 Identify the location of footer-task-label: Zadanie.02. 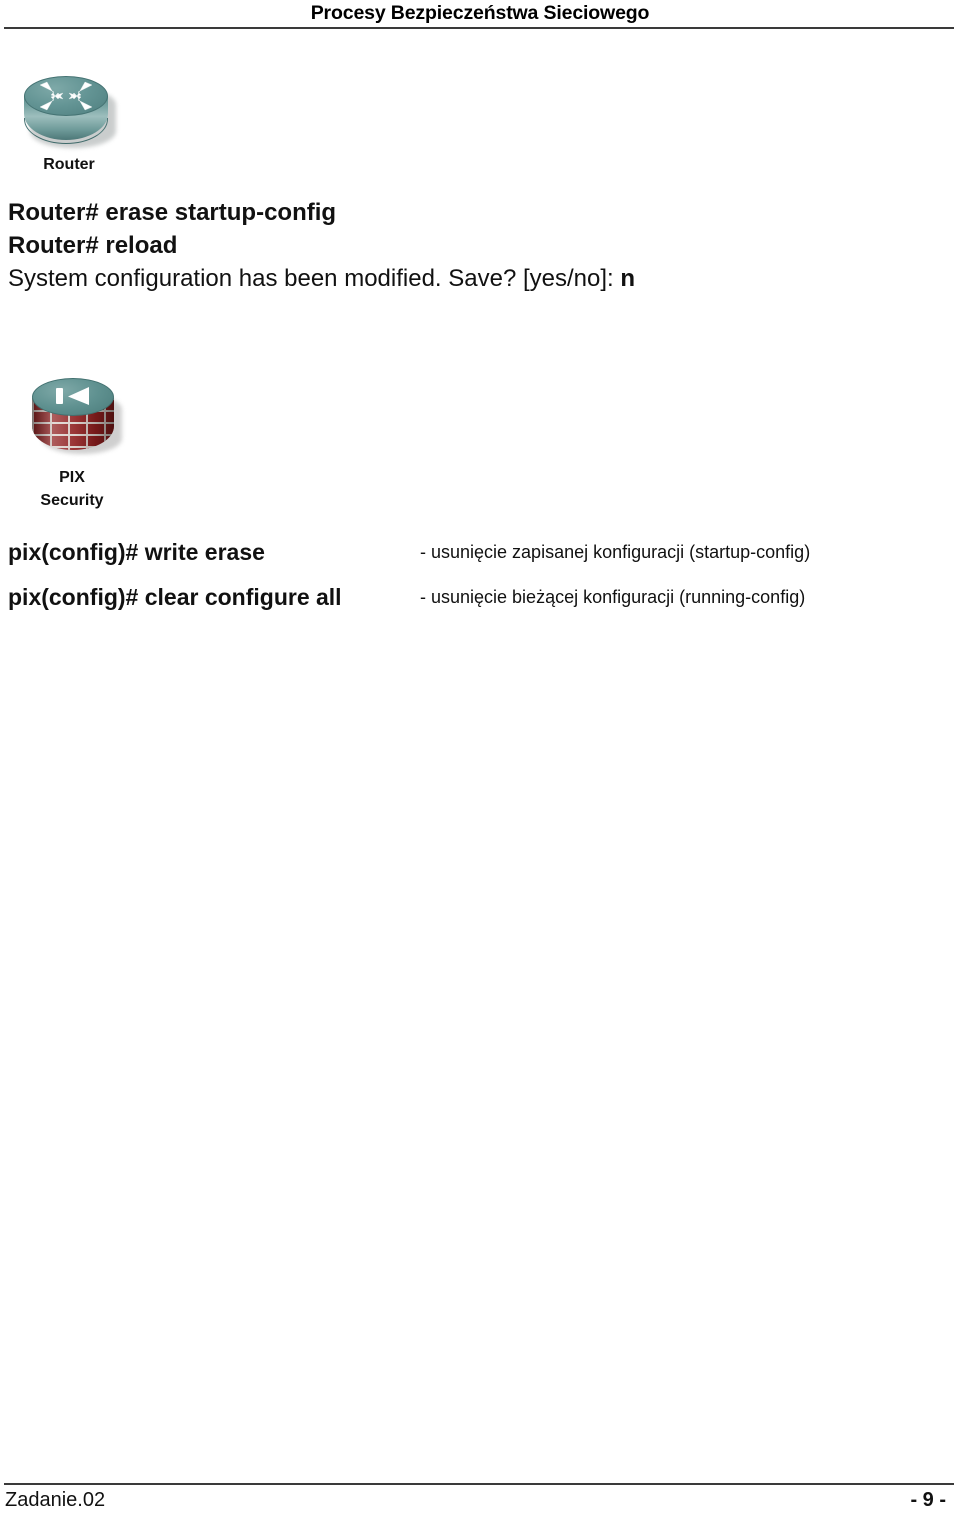
(55, 1500).